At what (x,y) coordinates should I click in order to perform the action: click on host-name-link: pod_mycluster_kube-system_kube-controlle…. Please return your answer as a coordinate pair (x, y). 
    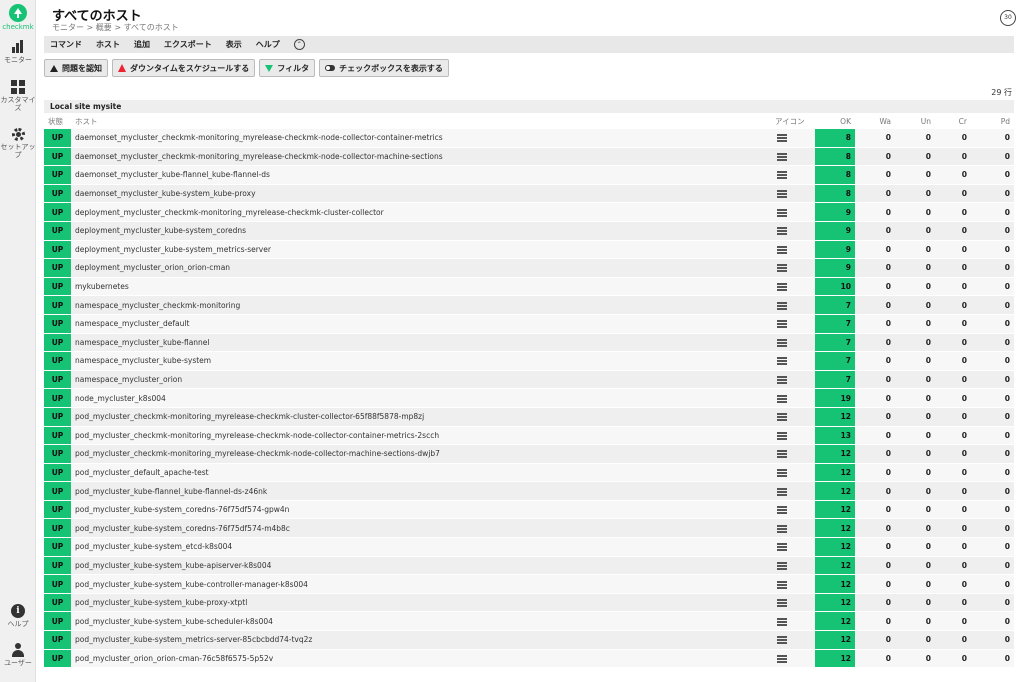
    Looking at the image, I should click on (421, 584).